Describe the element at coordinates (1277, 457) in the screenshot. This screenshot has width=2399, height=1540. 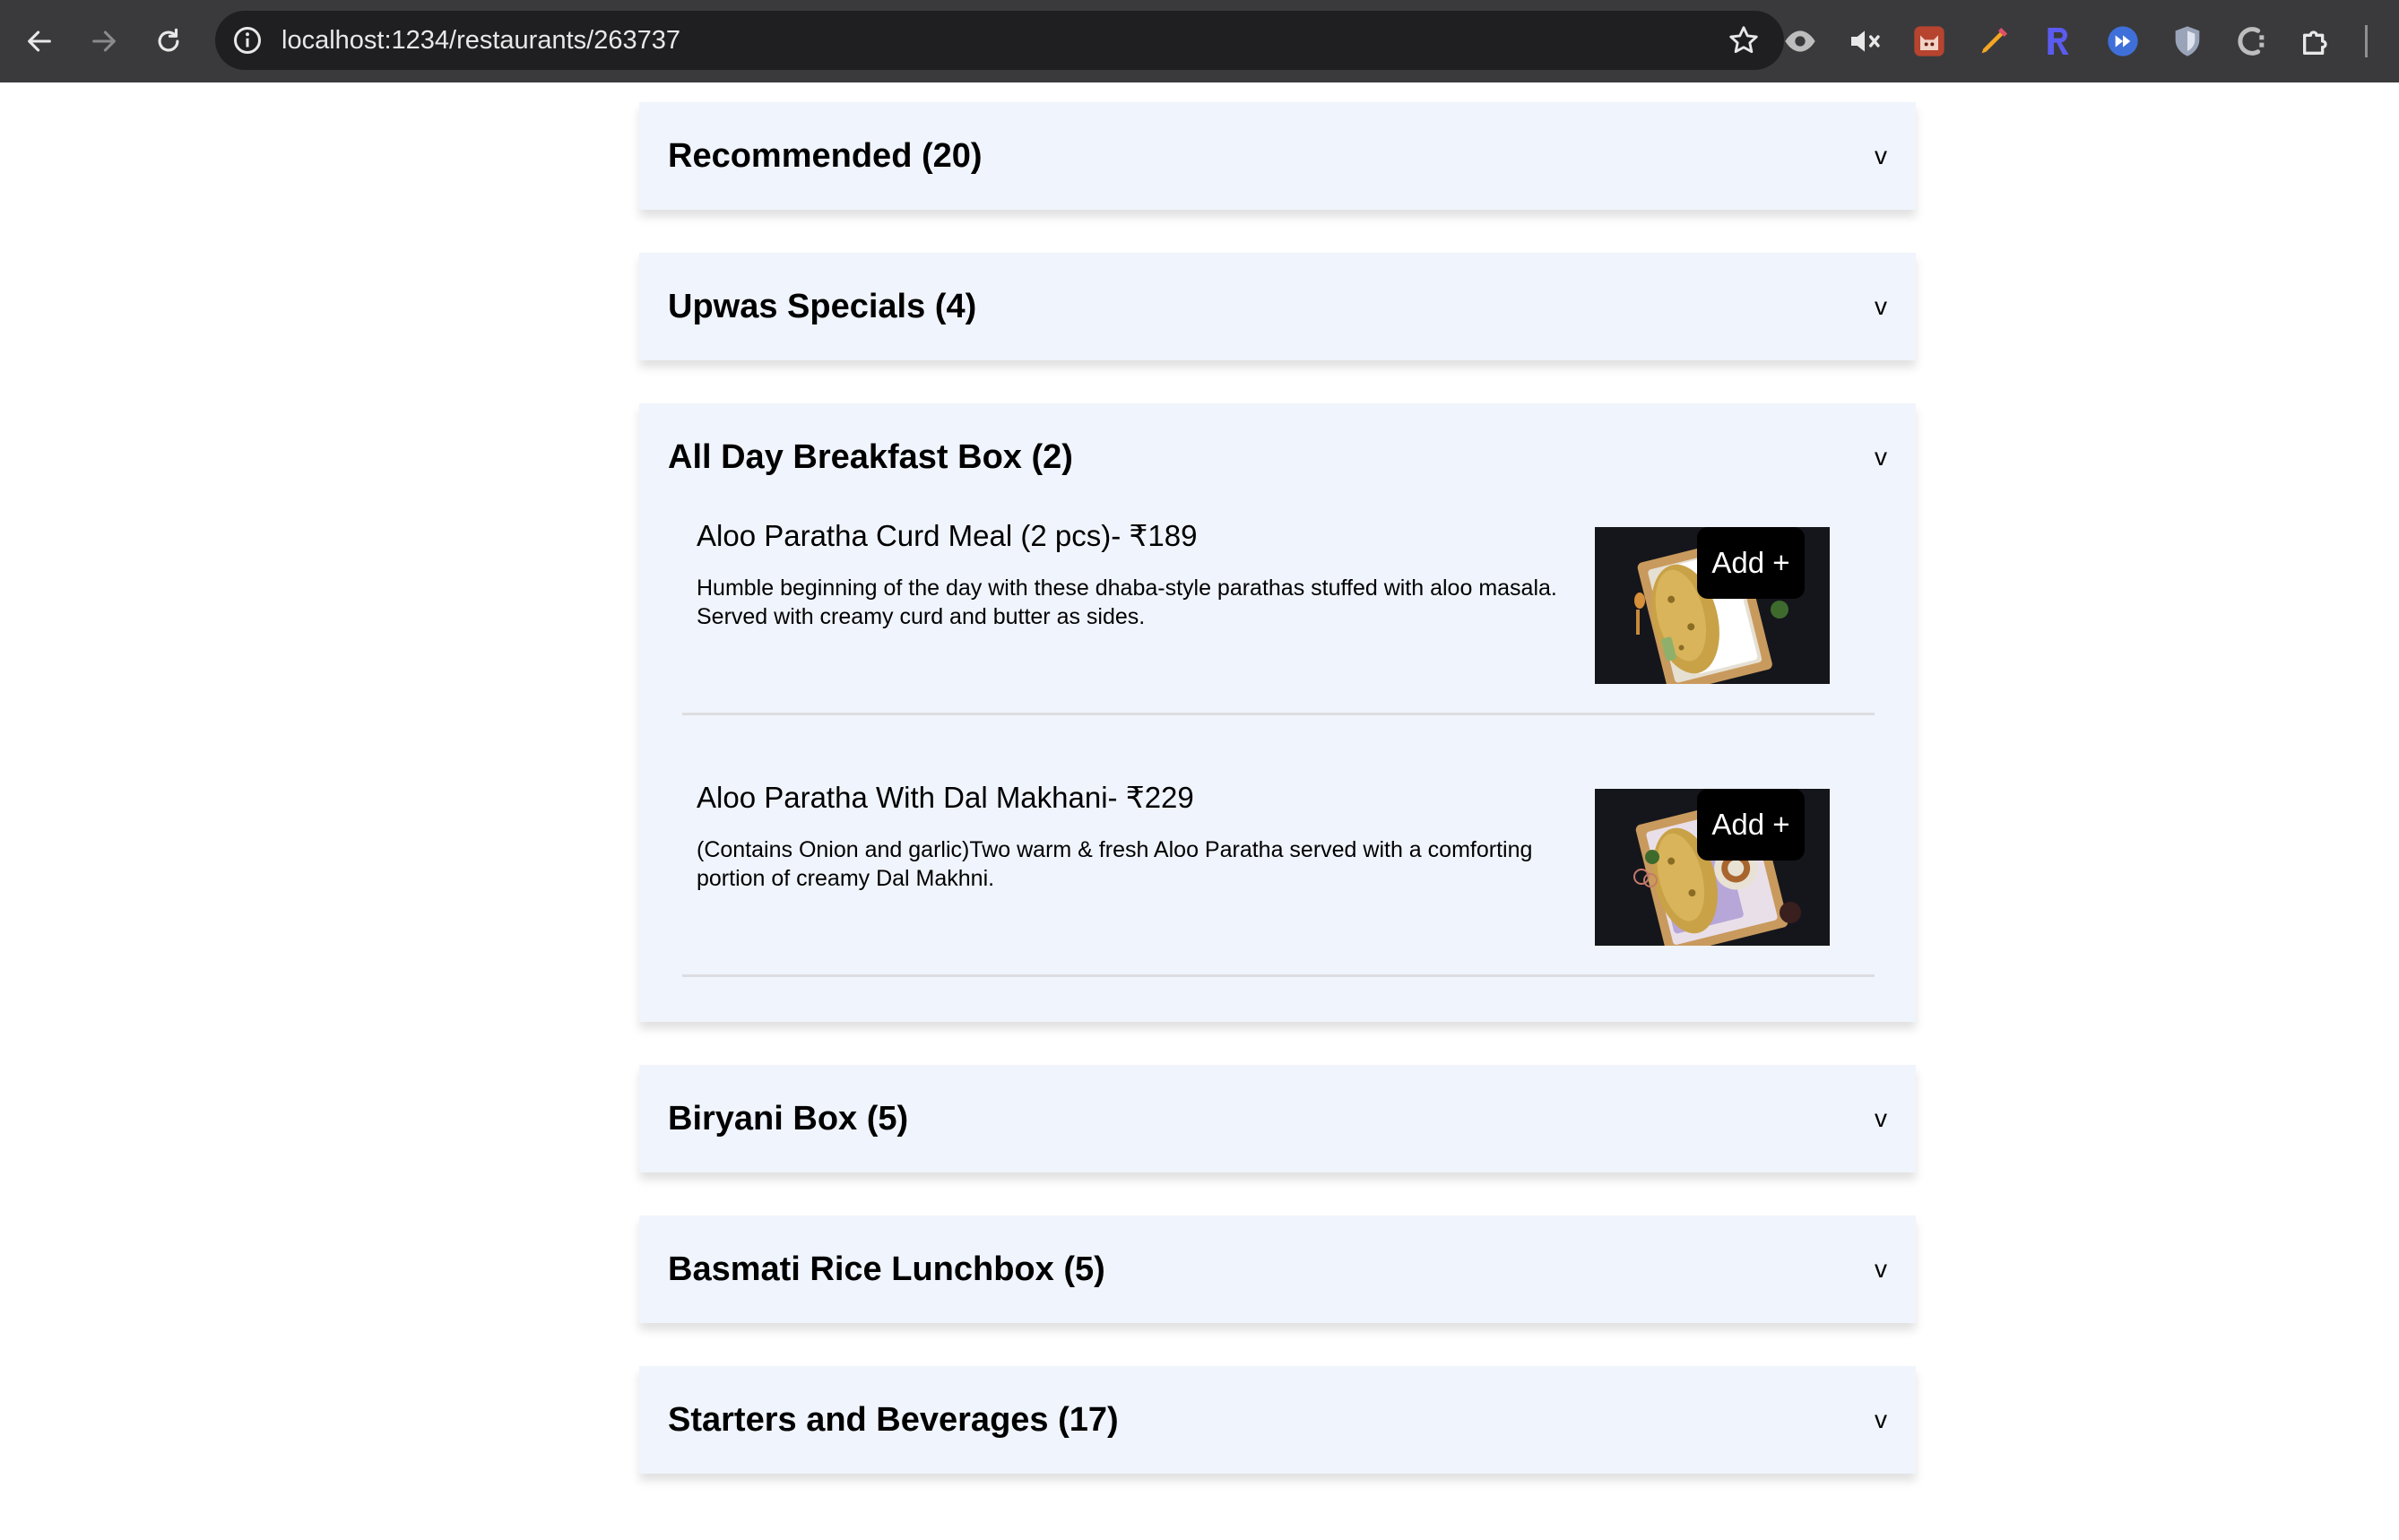
I see `category-header: All Day Breakfast Box (2) v` at that location.